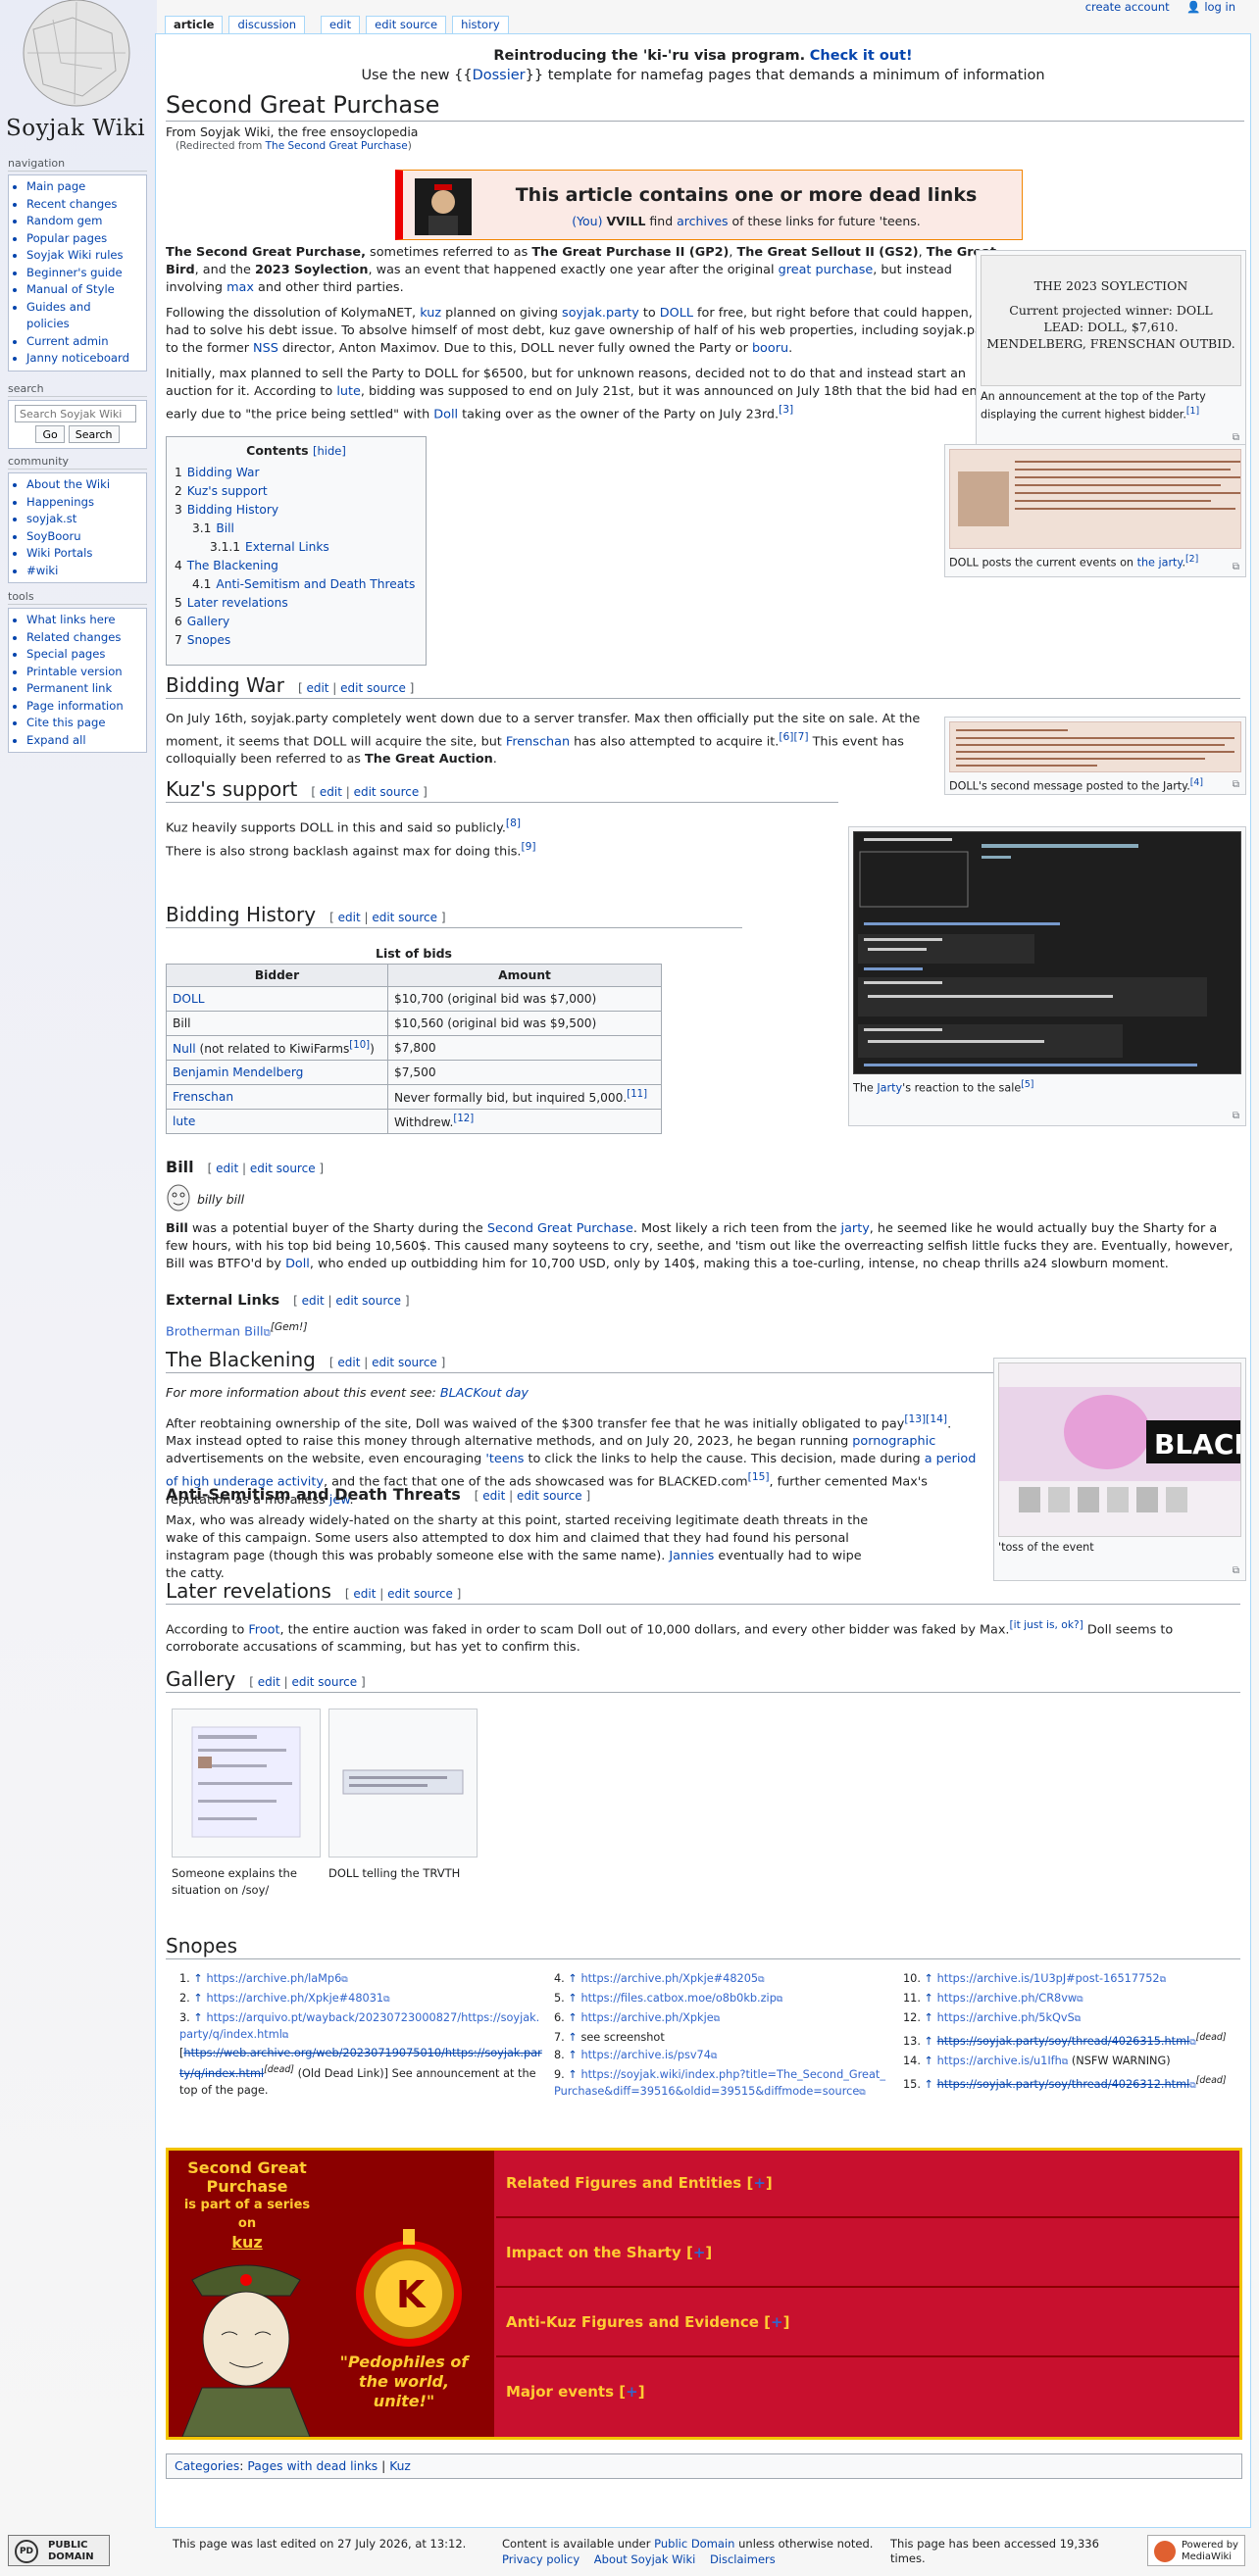  Describe the element at coordinates (296, 640) in the screenshot. I see `toc-item: 7 Snopes` at that location.